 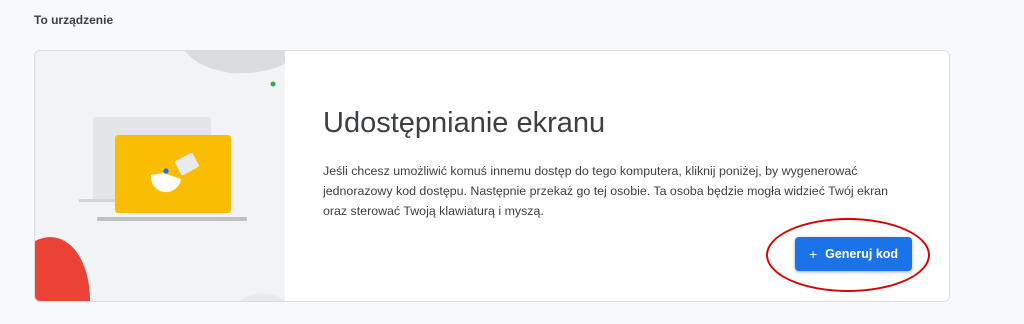 What do you see at coordinates (862, 254) in the screenshot?
I see `generate-code-label: Generuj kod` at bounding box center [862, 254].